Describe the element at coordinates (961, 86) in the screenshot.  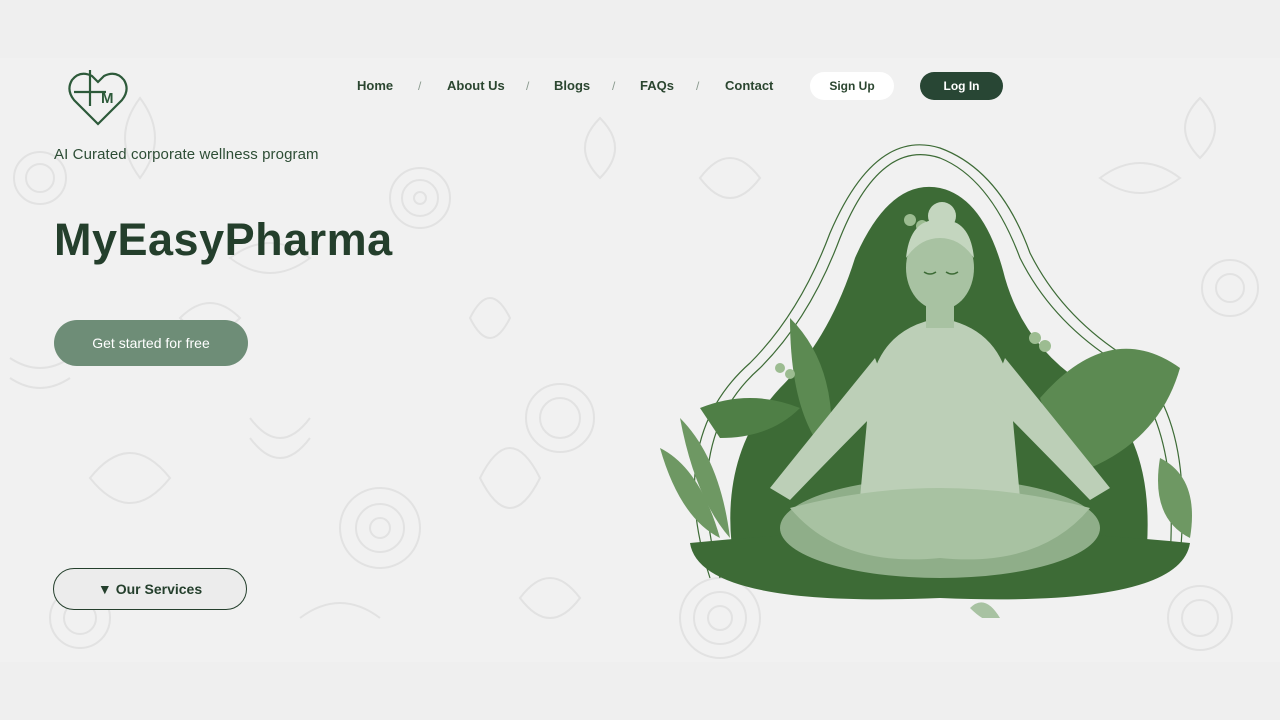
I see `log-in-button: Log In` at that location.